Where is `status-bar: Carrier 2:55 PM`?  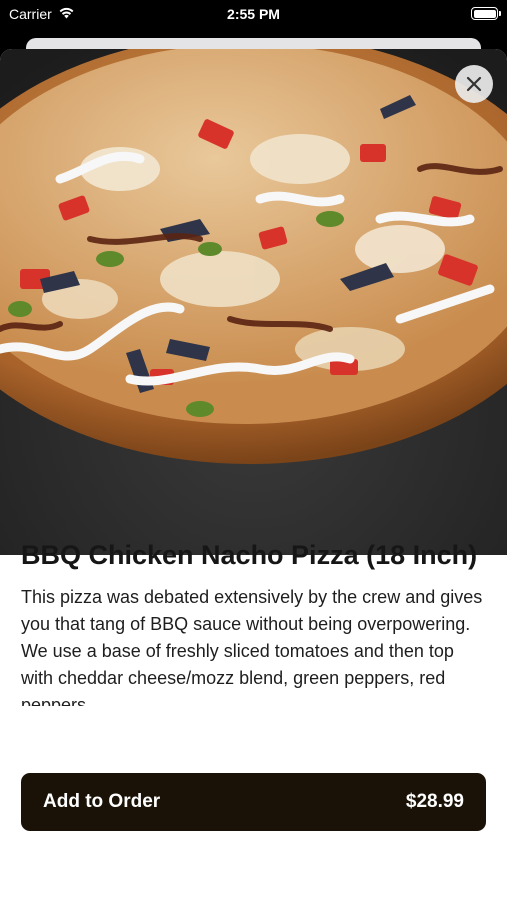 status-bar: Carrier 2:55 PM is located at coordinates (253, 15).